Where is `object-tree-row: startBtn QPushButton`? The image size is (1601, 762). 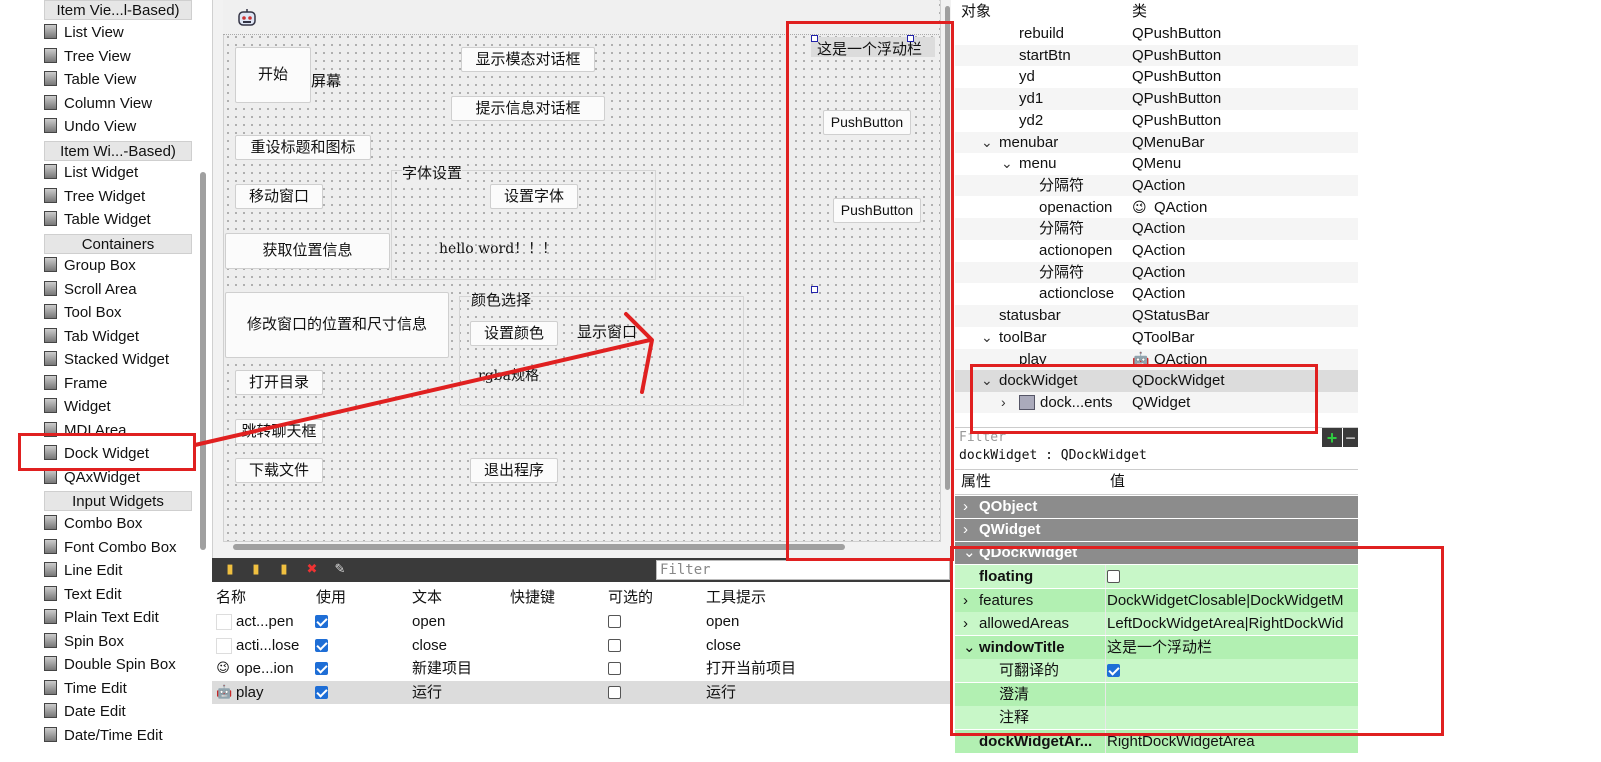 object-tree-row: startBtn QPushButton is located at coordinates (1156, 55).